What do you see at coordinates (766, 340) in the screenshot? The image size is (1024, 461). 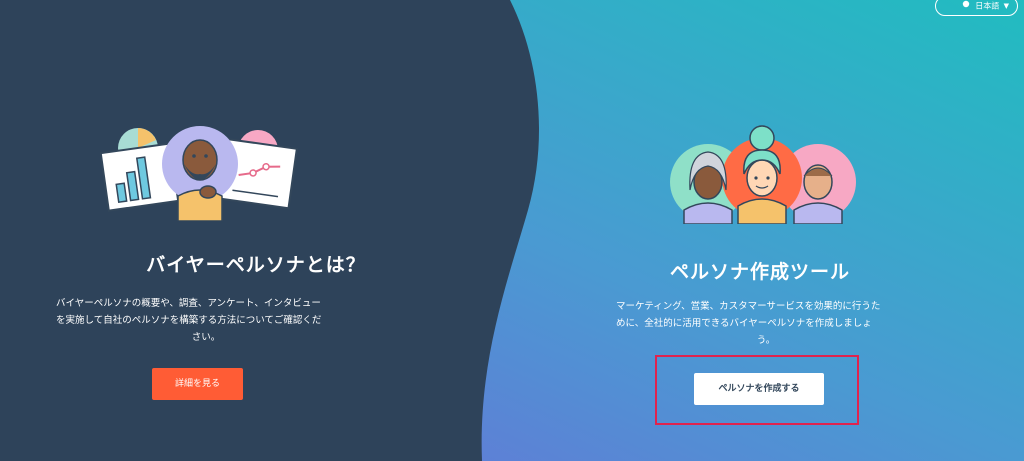 I see `description-line: う。` at bounding box center [766, 340].